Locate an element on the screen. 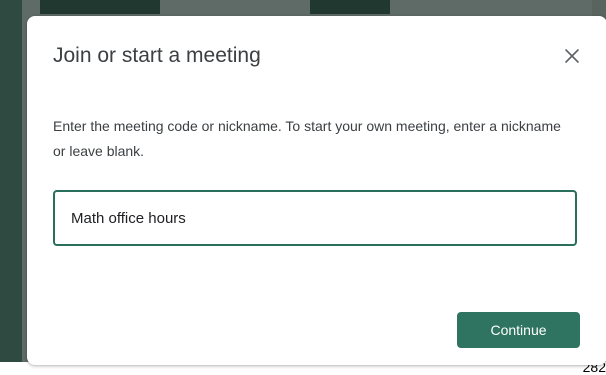  close-button is located at coordinates (572, 56).